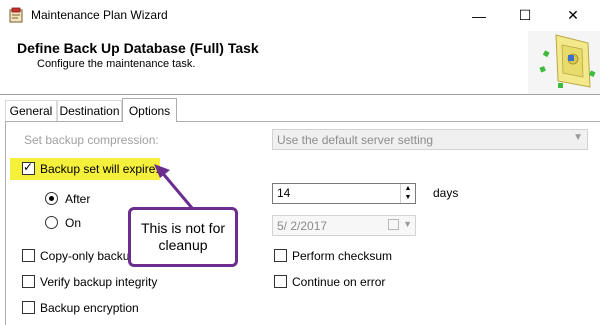 Image resolution: width=600 pixels, height=325 pixels. Describe the element at coordinates (28, 307) in the screenshot. I see `backup-encryption-checkbox` at that location.